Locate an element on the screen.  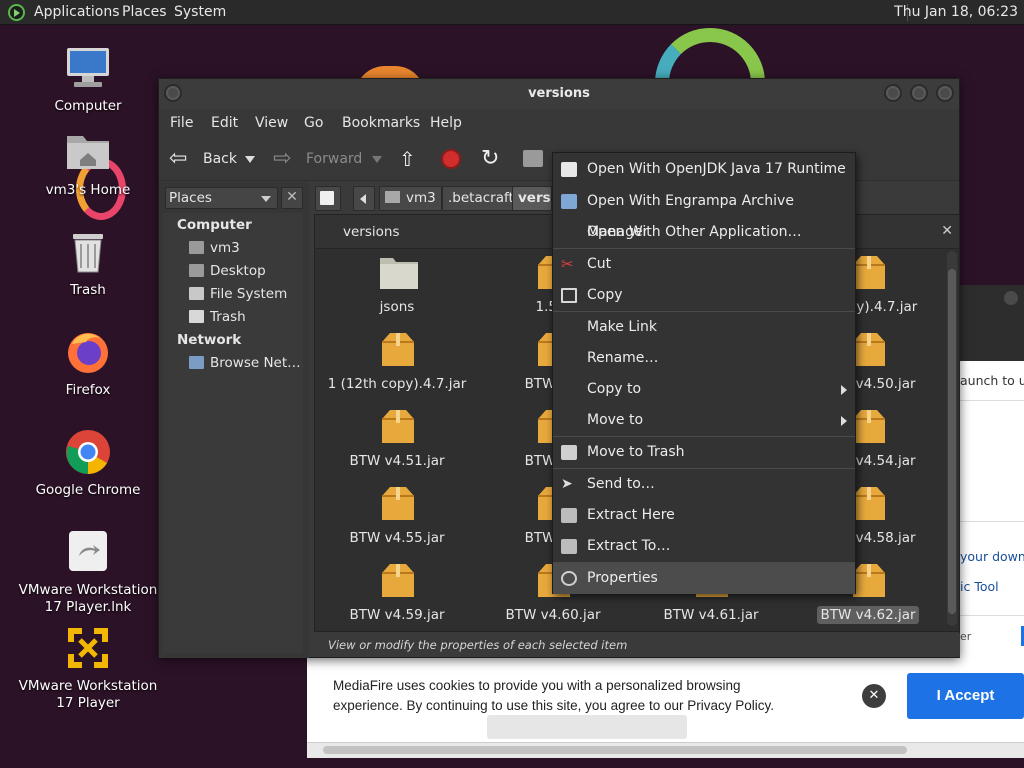
desktop-icon-vmware-lnk: VMware Workstation 17 Player.lnk is located at coordinates (88, 572).